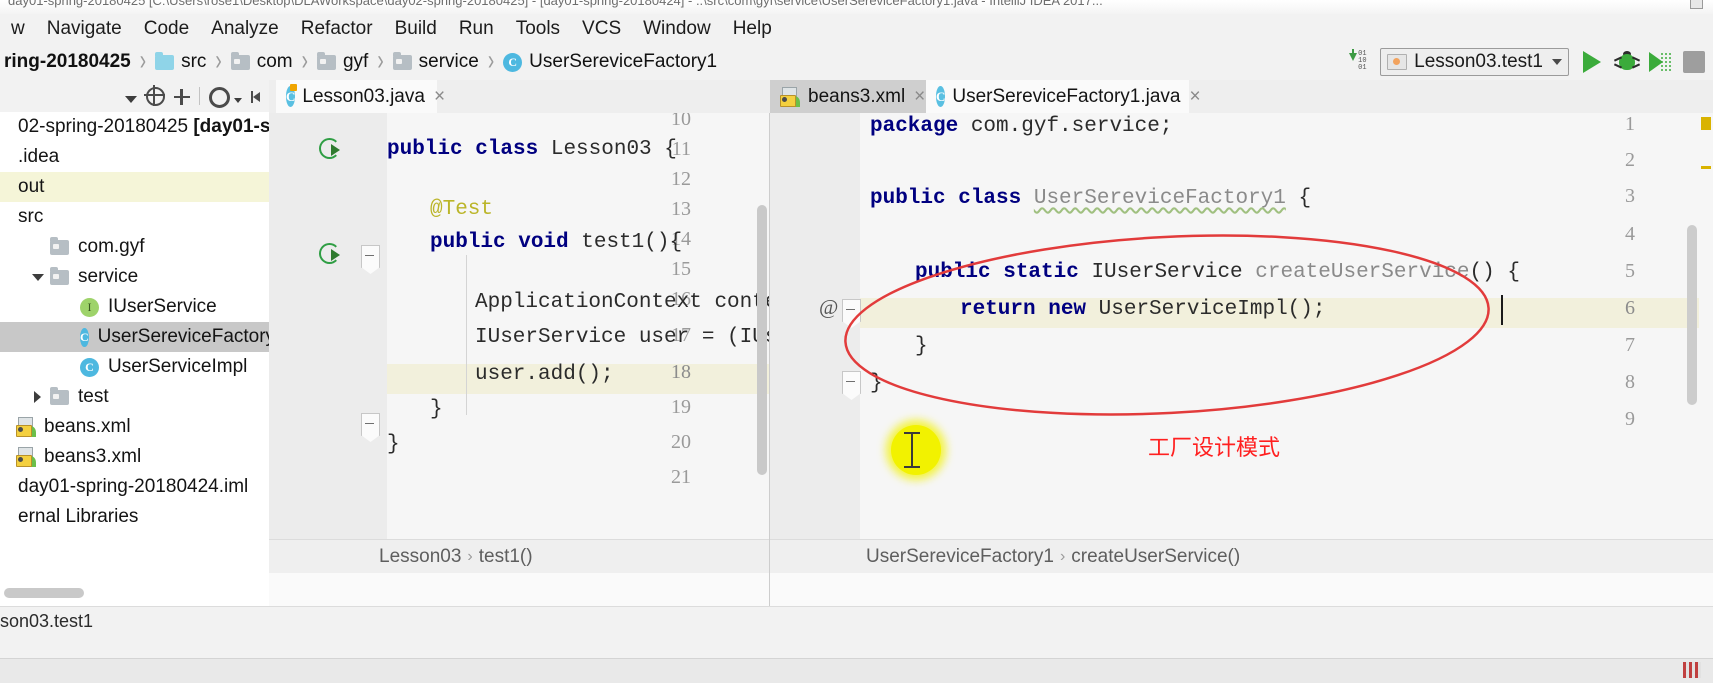  I want to click on tree-node-service: service, so click(134, 277).